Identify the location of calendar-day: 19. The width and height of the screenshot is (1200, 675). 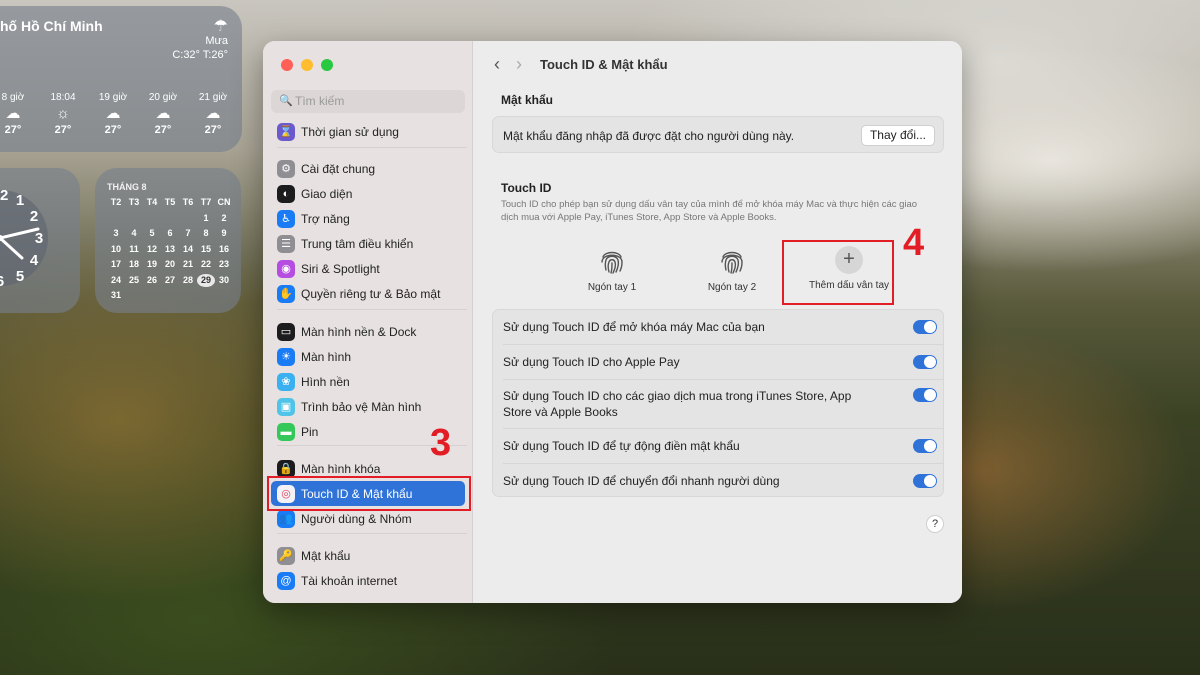
(151, 264).